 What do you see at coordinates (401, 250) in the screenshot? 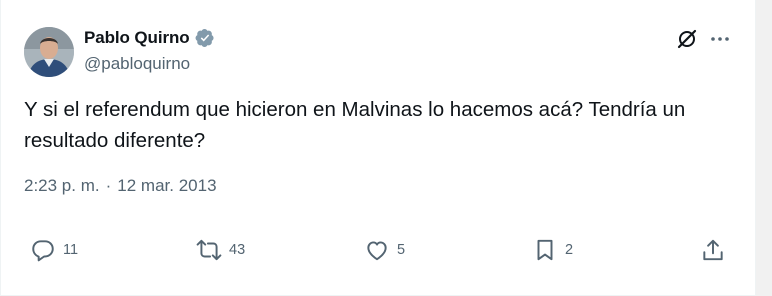
I see `like-count: 5` at bounding box center [401, 250].